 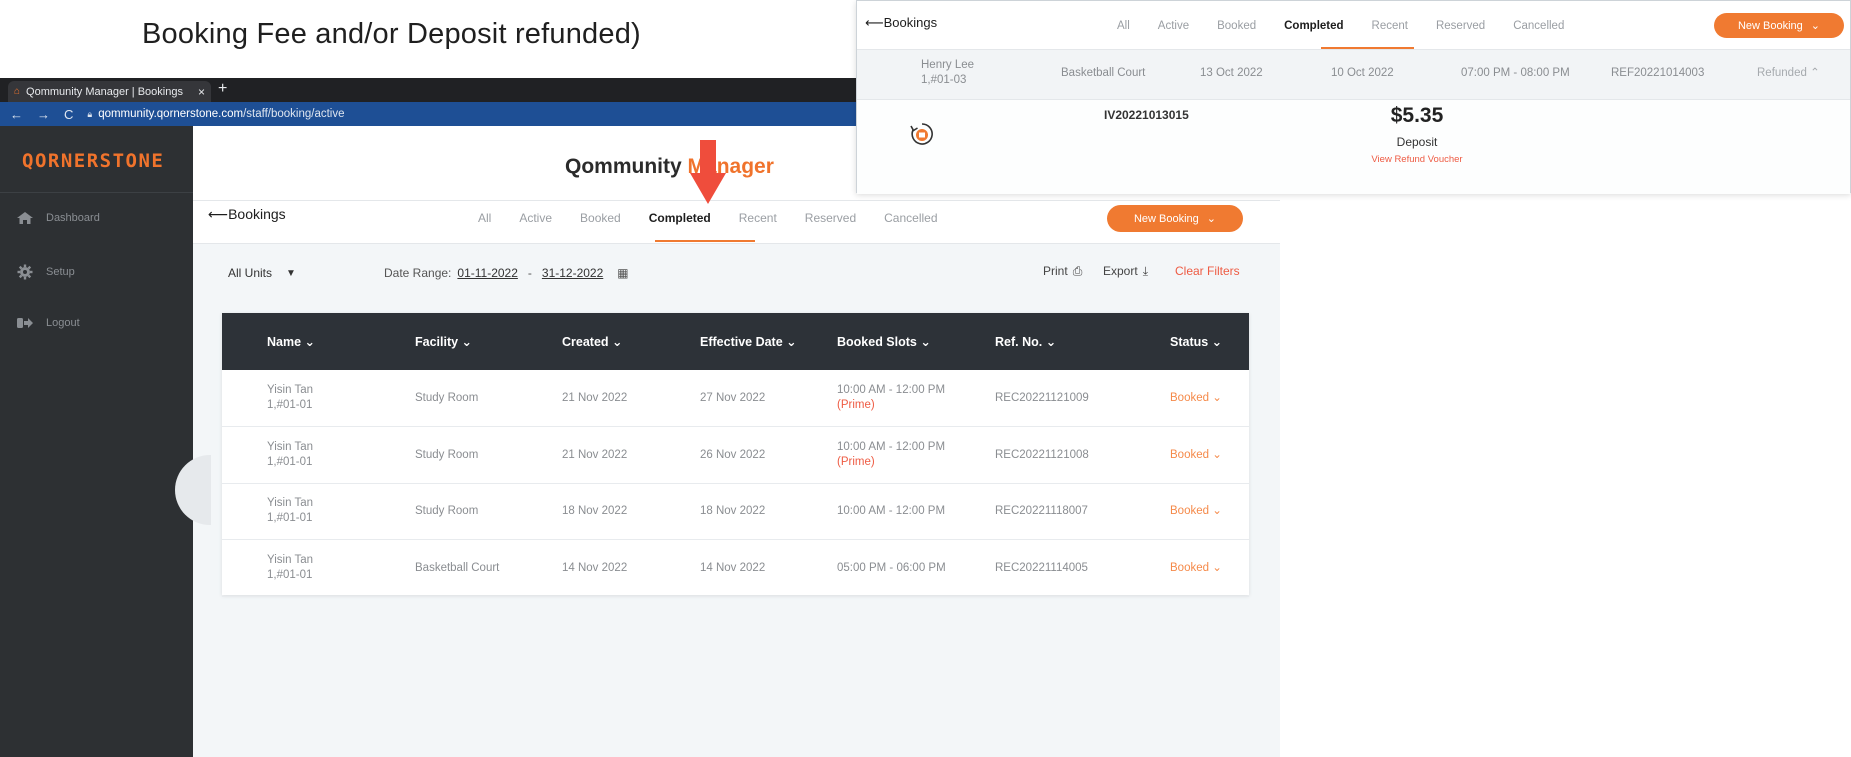 I want to click on back-arrow-icon: ←, so click(x=16, y=114).